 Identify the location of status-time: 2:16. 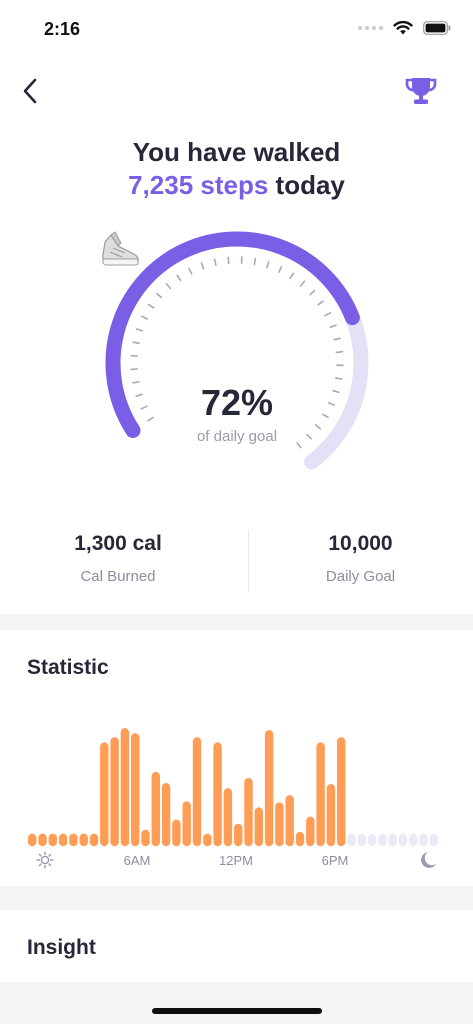
(62, 29).